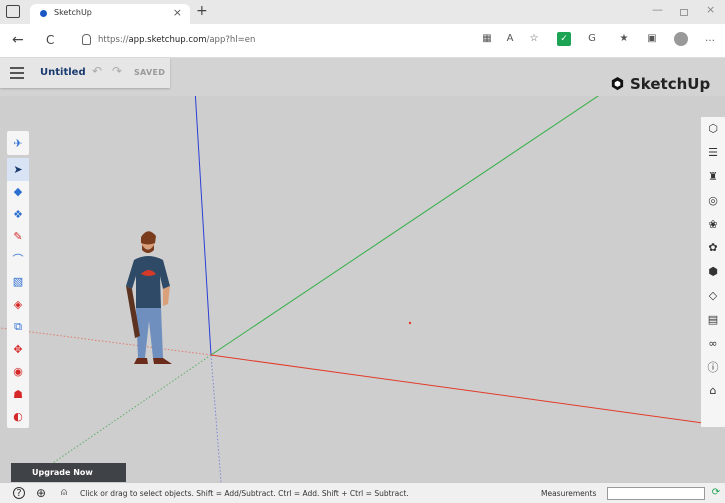  I want to click on url-input: https://app.sketchup.com/app?hl=en, so click(276, 41).